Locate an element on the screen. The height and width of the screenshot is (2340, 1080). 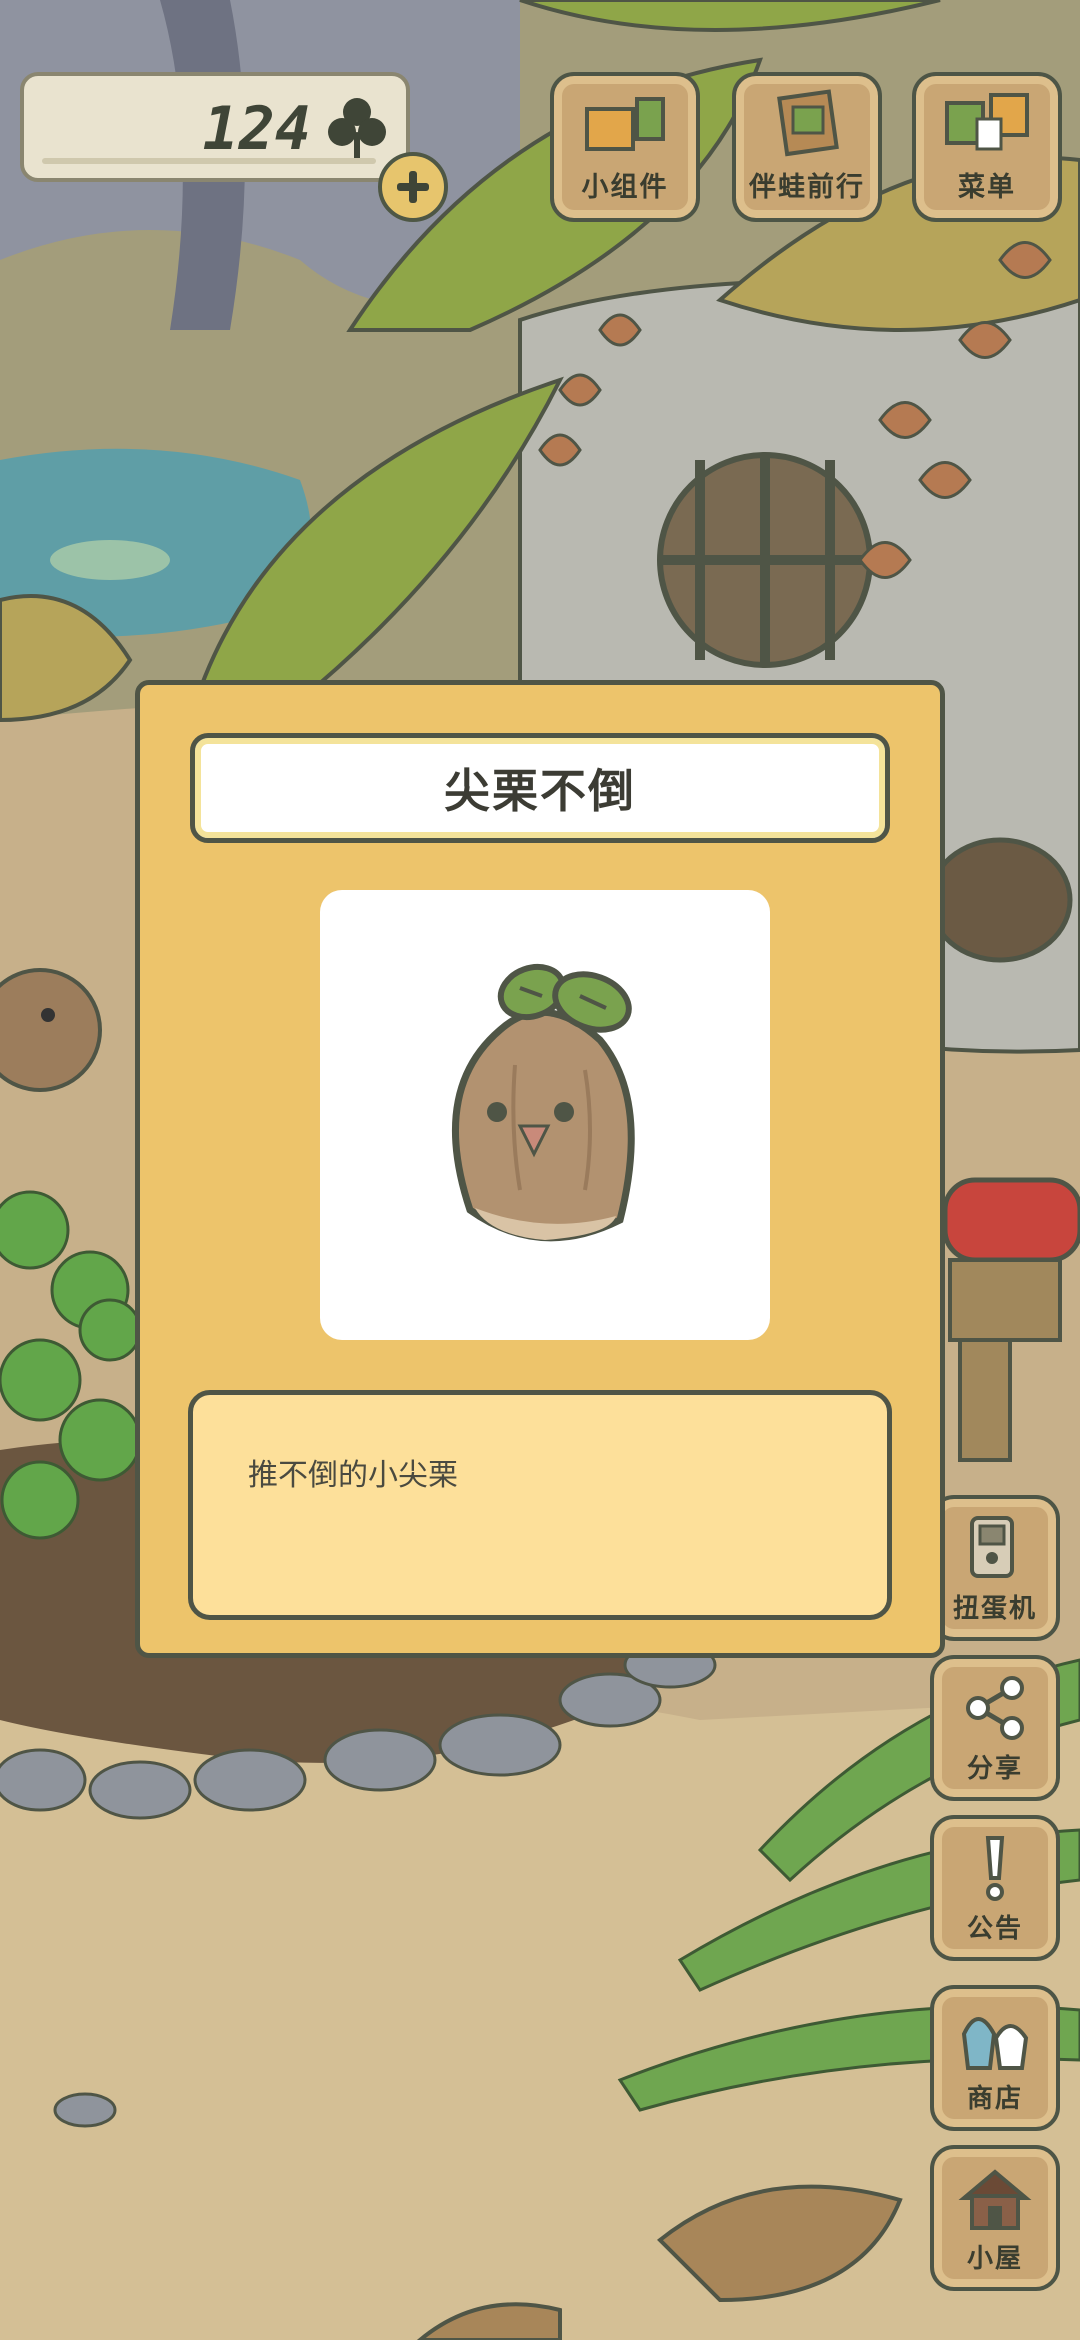
menu-label: 菜单 is located at coordinates (987, 187).